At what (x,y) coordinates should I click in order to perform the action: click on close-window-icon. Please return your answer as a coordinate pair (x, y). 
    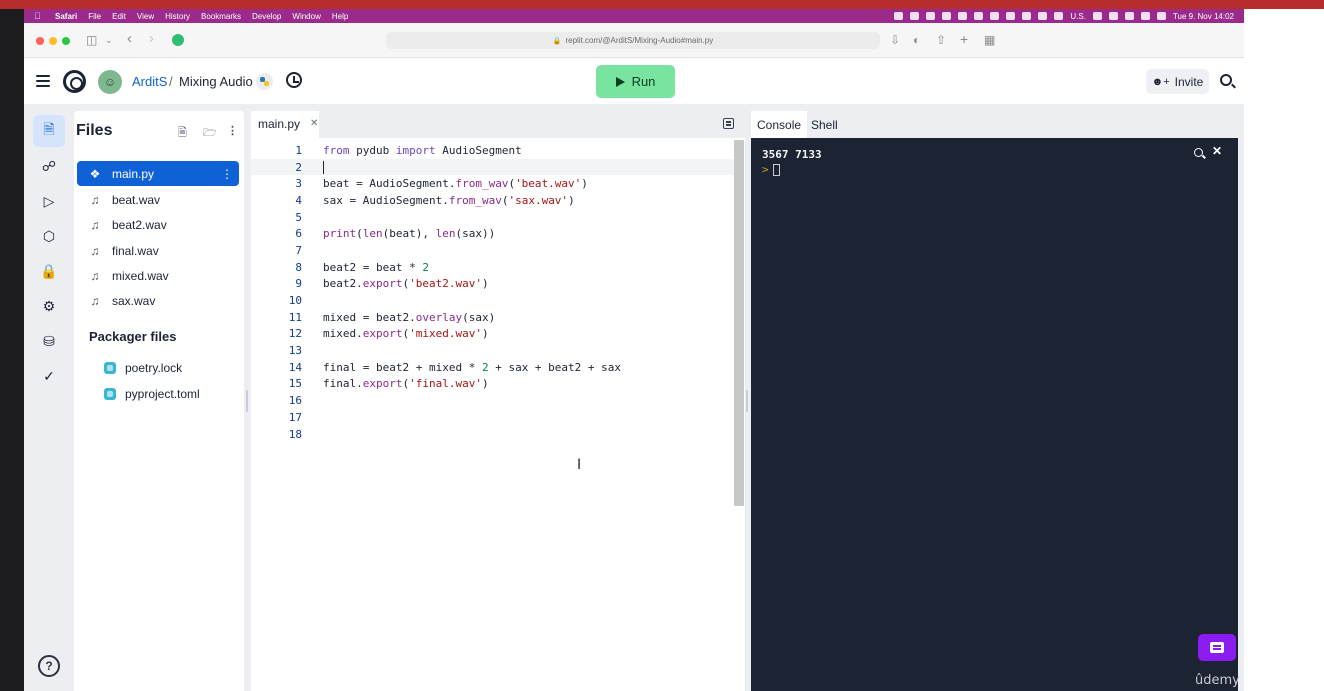
    Looking at the image, I should click on (40, 41).